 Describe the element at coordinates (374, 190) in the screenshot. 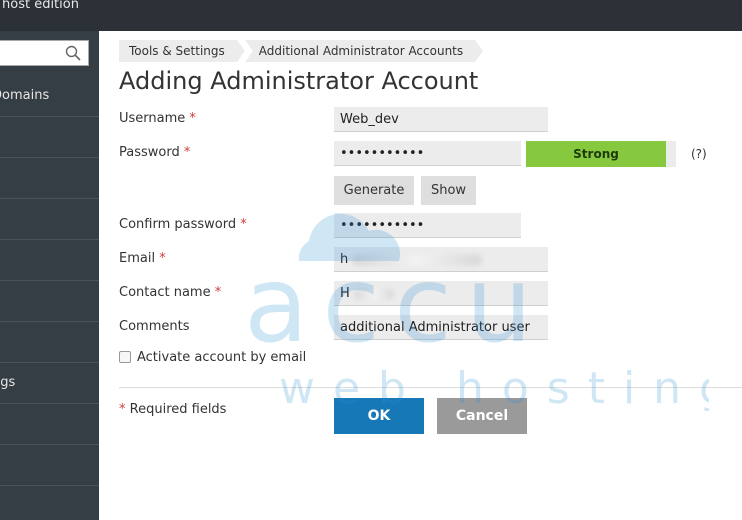

I see `generate-button: Generate` at that location.